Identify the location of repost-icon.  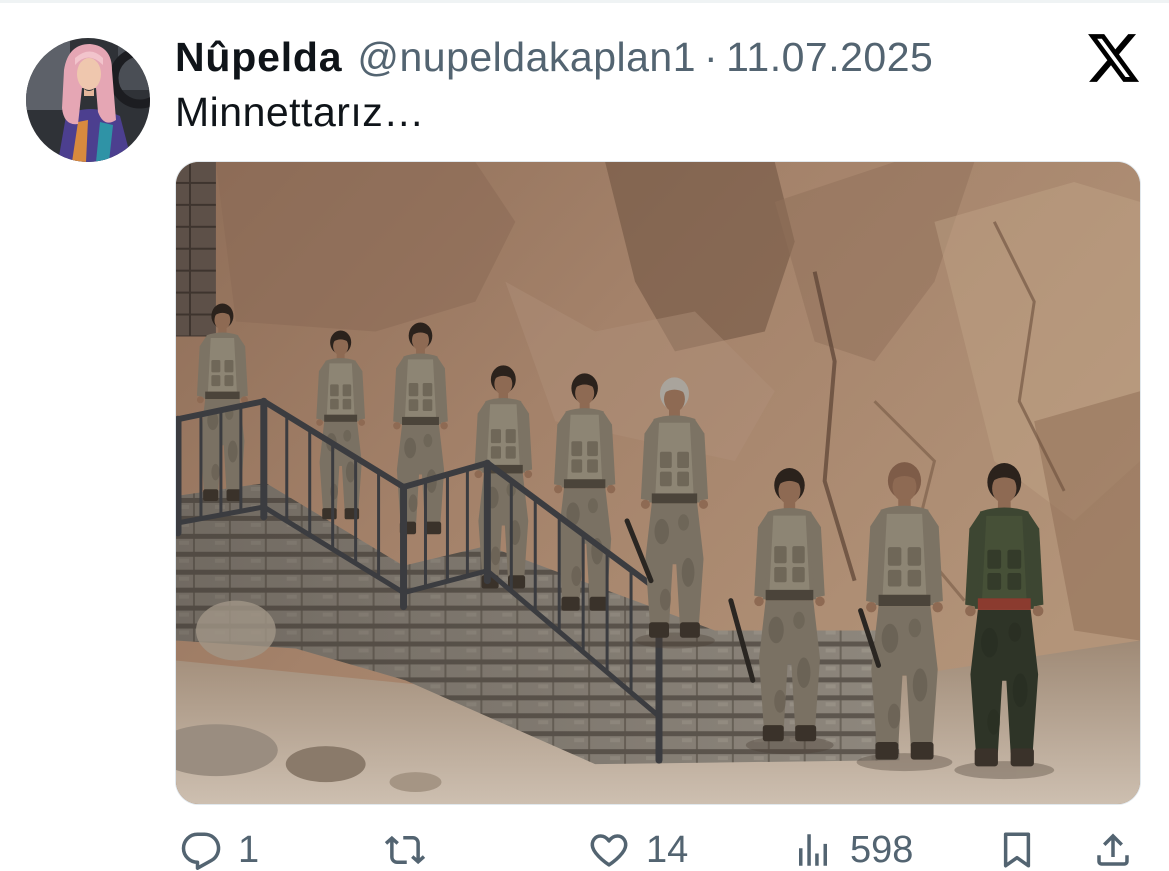
(405, 850).